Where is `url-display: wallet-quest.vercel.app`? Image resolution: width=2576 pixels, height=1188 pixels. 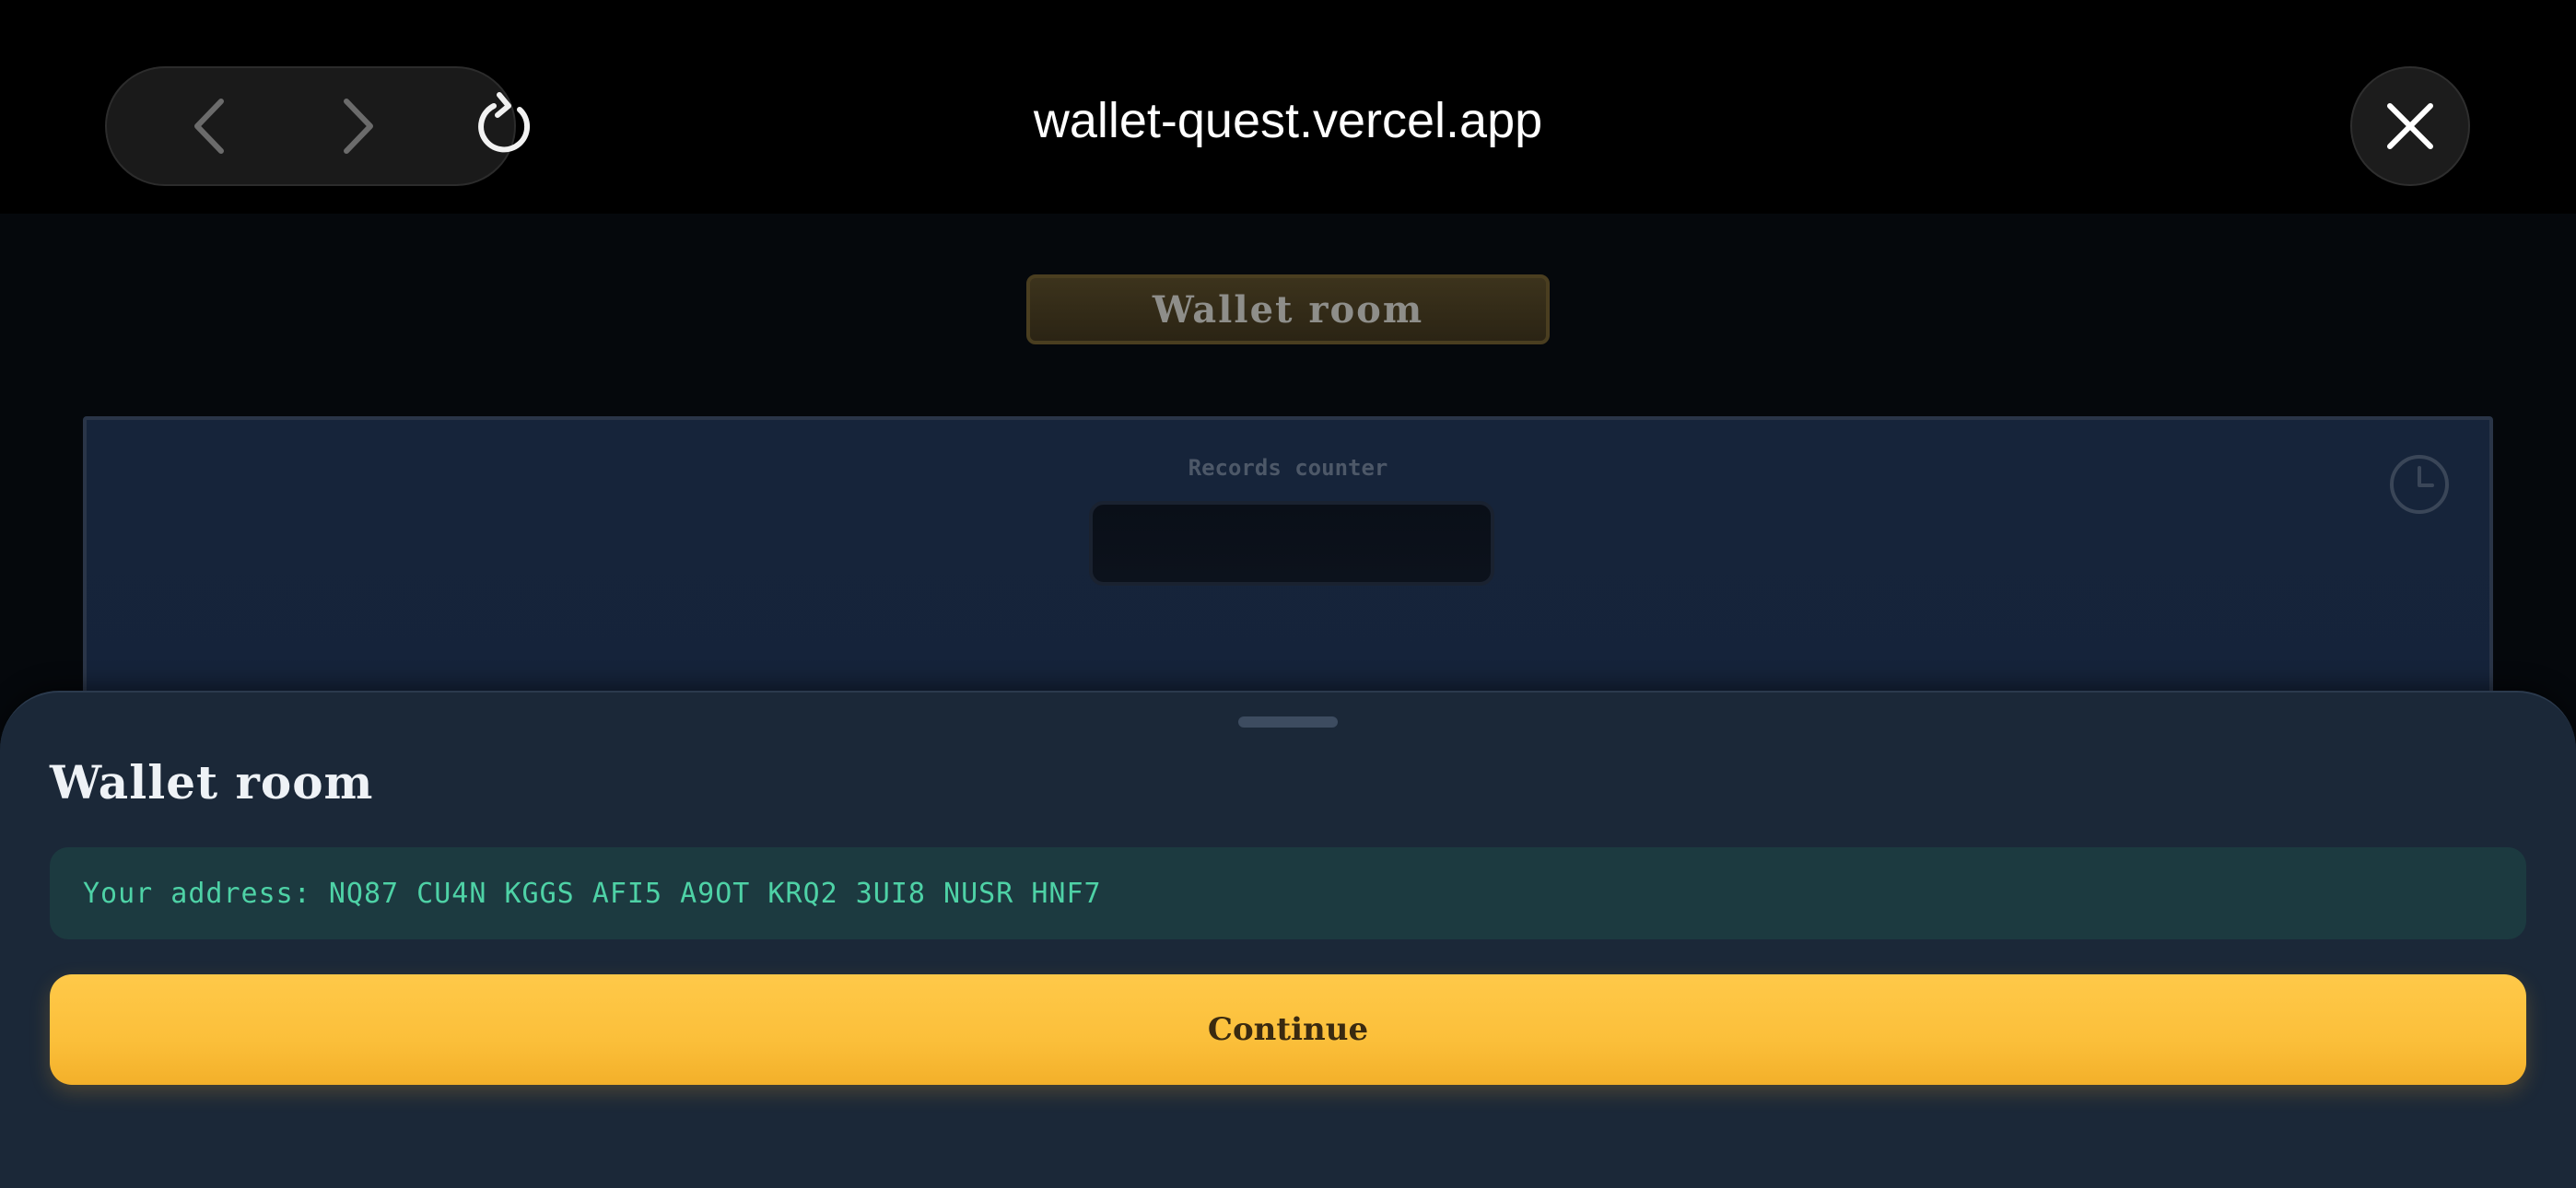
url-display: wallet-quest.vercel.app is located at coordinates (1288, 120).